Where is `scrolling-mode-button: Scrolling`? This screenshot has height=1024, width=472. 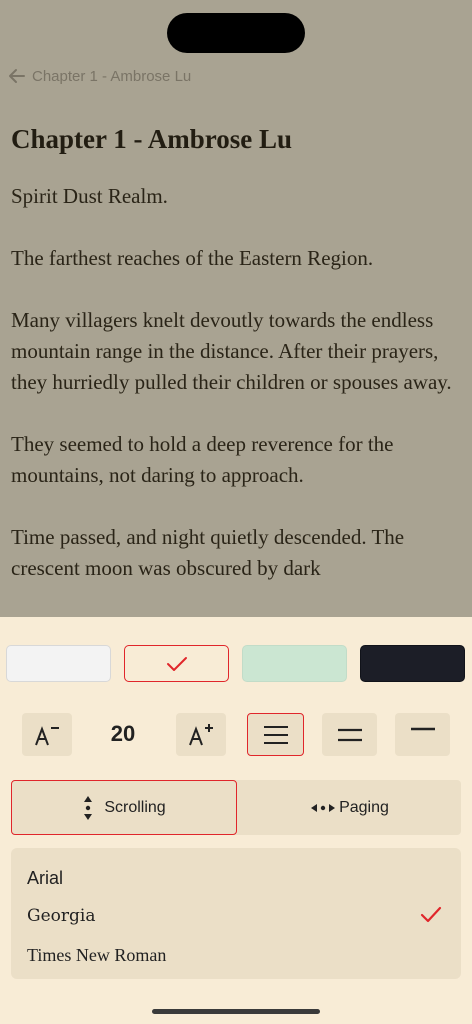
scrolling-mode-button: Scrolling is located at coordinates (124, 807).